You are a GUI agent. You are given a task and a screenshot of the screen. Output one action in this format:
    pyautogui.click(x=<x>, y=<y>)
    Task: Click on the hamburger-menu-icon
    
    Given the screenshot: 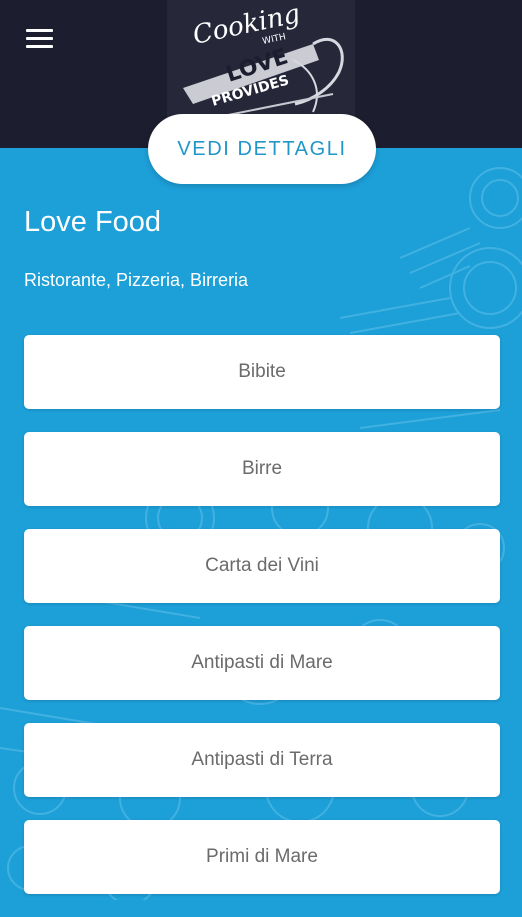 What is the action you would take?
    pyautogui.click(x=42, y=40)
    